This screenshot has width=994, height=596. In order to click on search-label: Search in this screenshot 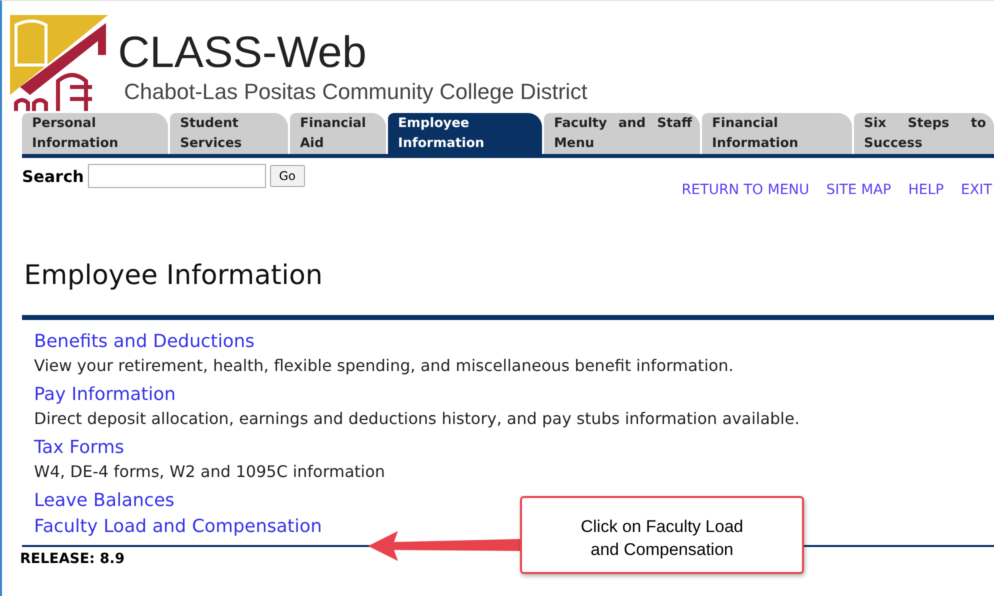, I will do `click(53, 176)`.